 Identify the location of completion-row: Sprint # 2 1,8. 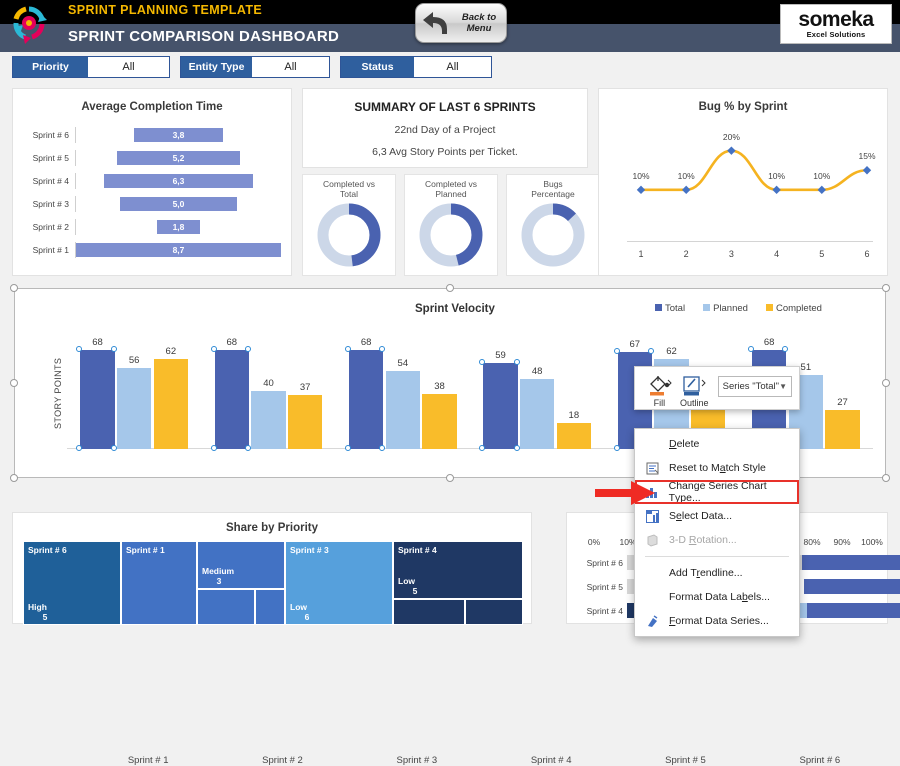
(147, 227).